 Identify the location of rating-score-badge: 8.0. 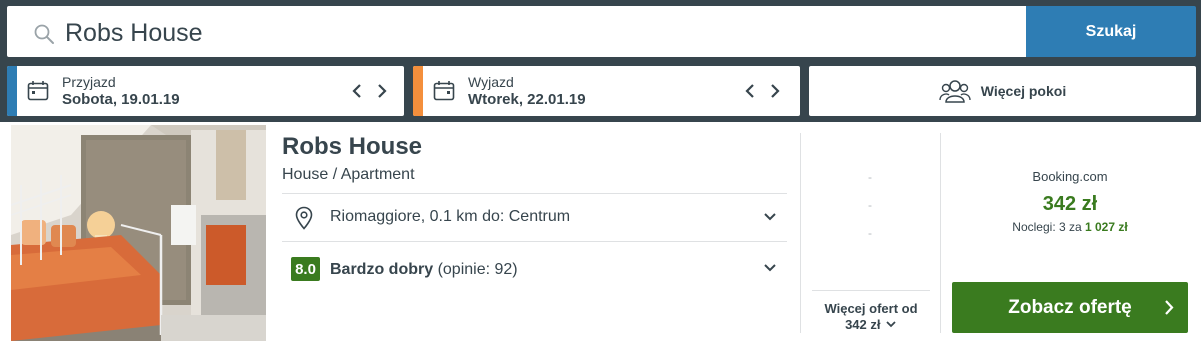
(305, 269).